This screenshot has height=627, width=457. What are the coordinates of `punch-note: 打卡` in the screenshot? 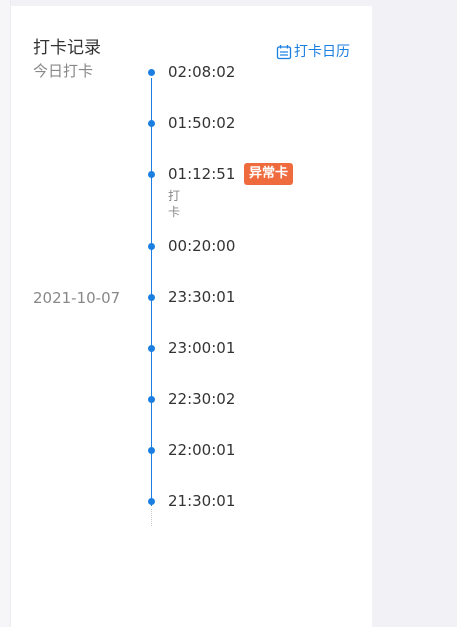 It's located at (174, 204).